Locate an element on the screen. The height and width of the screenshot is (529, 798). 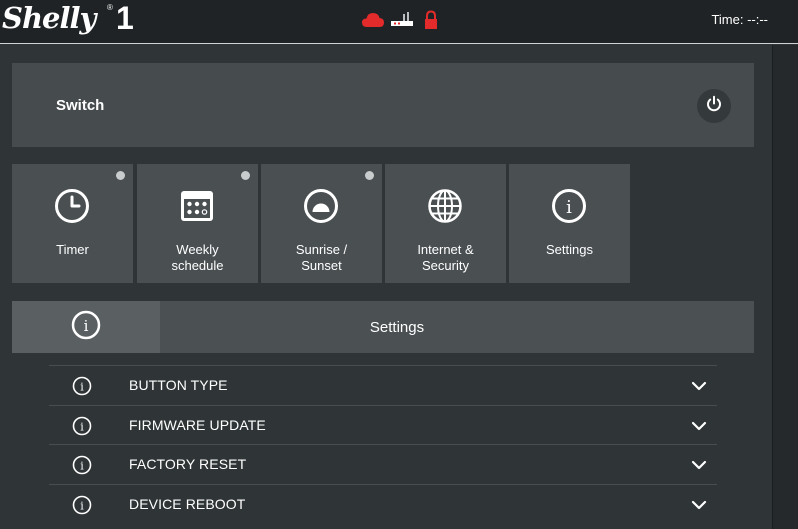
settings-tab-bar: i Settings is located at coordinates (383, 327).